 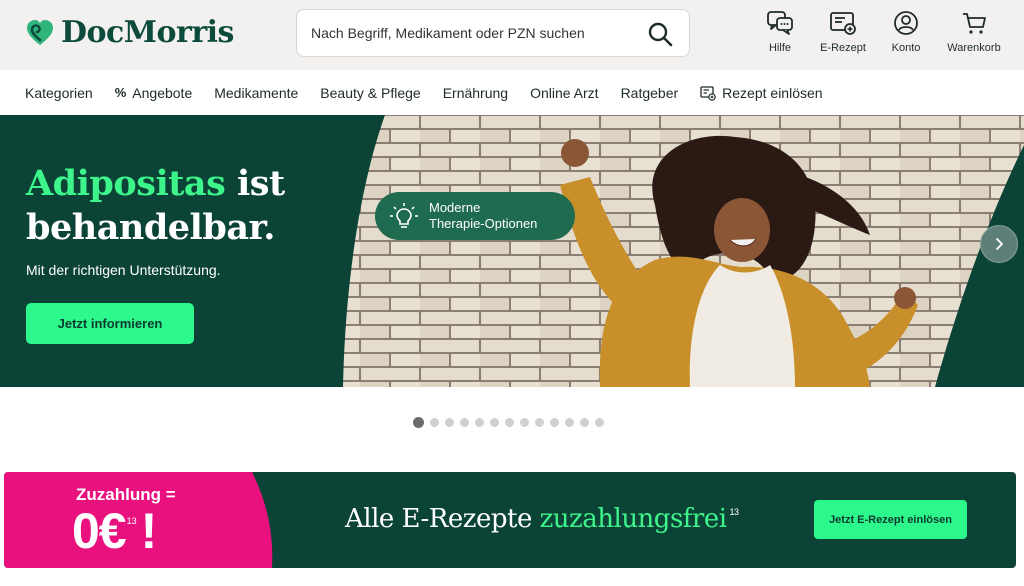 I want to click on carousel-next-button, so click(x=999, y=244).